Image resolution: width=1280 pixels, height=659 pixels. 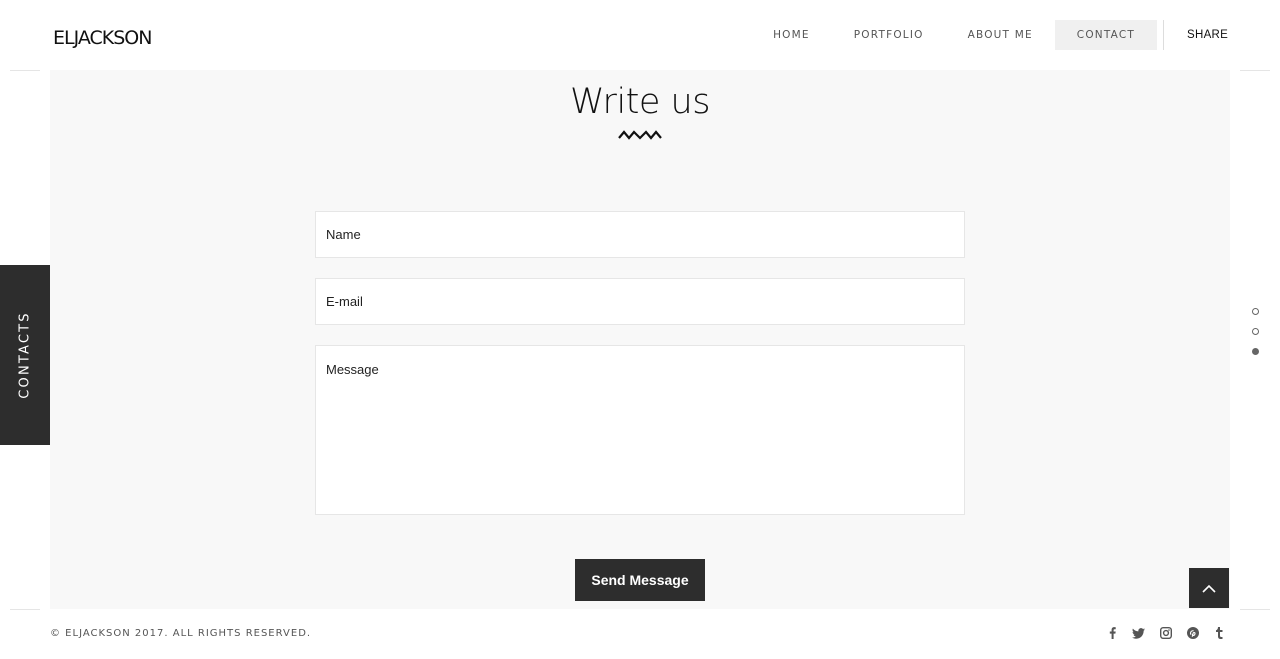 What do you see at coordinates (1166, 633) in the screenshot?
I see `instagram-icon` at bounding box center [1166, 633].